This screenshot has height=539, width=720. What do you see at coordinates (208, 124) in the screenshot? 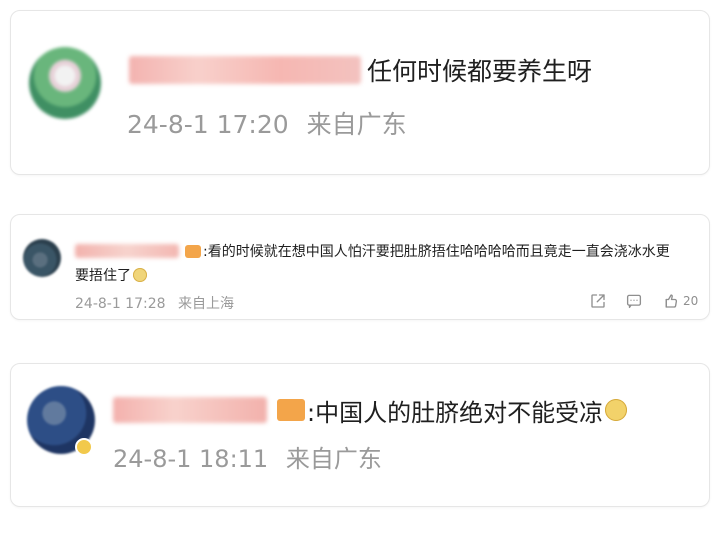
I see `timestamp: 24-8-1 17:20` at bounding box center [208, 124].